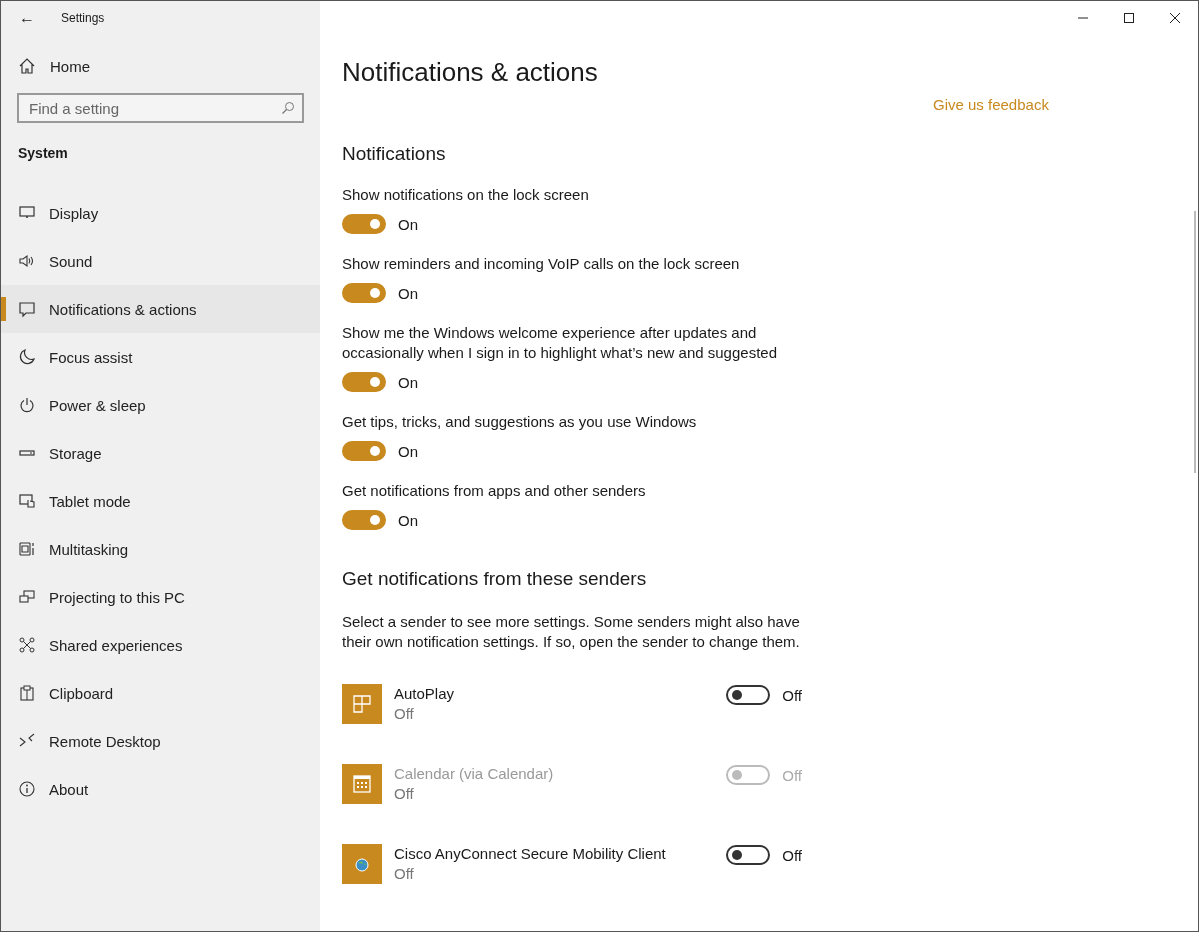 The width and height of the screenshot is (1199, 932). I want to click on setting-label: Show me the Windows welcome experience after updates and occasionally when I sign in to highlight what’s new and suggested, so click(560, 343).